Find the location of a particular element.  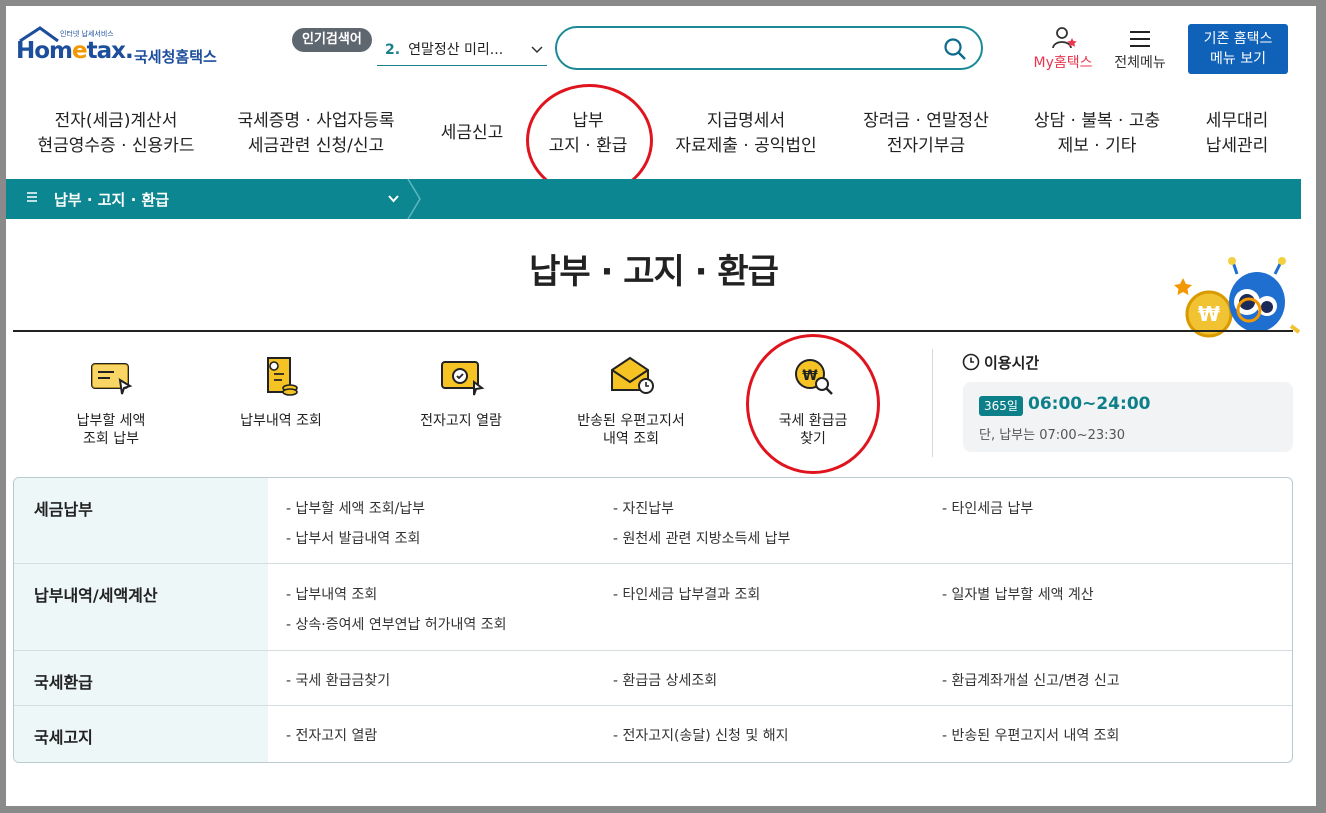

hours-note: 단, 납부는 07:00~23:30 is located at coordinates (1052, 435).